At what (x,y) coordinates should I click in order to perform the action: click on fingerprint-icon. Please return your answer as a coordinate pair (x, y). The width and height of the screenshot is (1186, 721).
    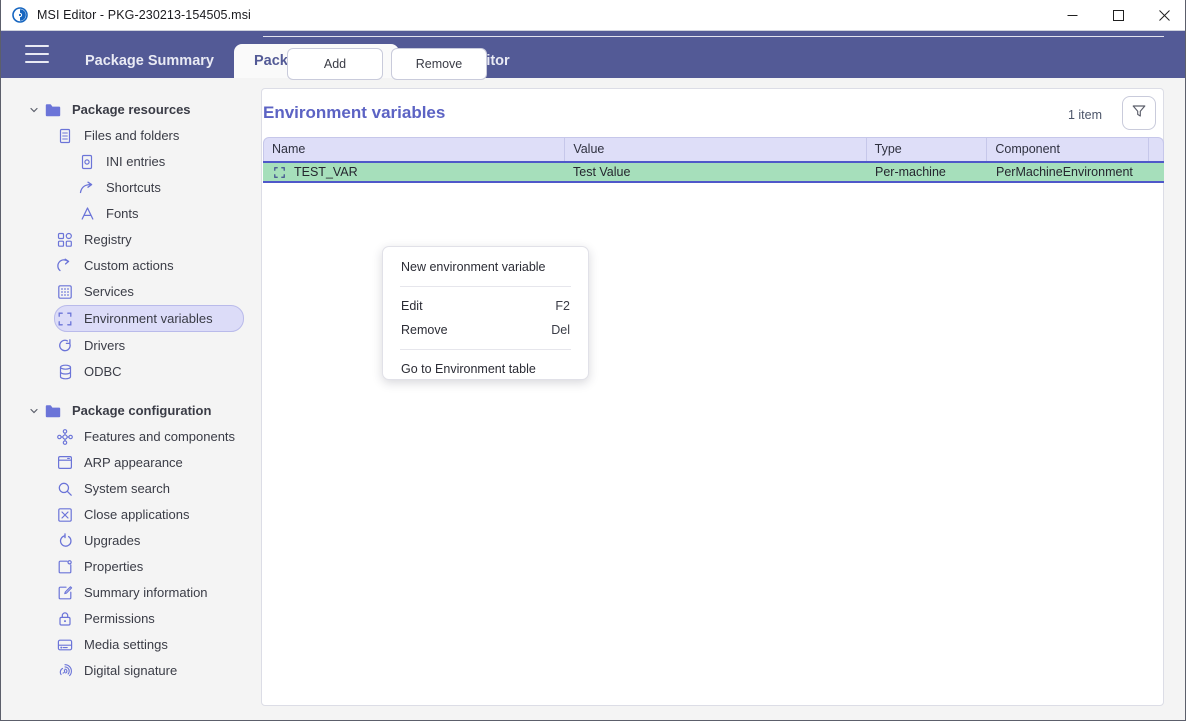
    Looking at the image, I should click on (65, 671).